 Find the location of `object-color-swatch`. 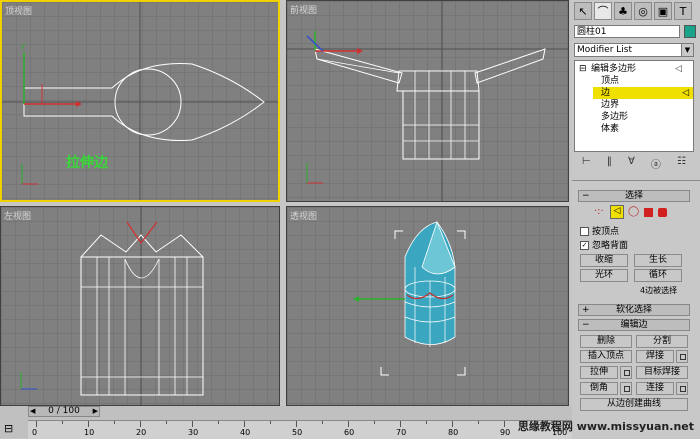

object-color-swatch is located at coordinates (690, 31).